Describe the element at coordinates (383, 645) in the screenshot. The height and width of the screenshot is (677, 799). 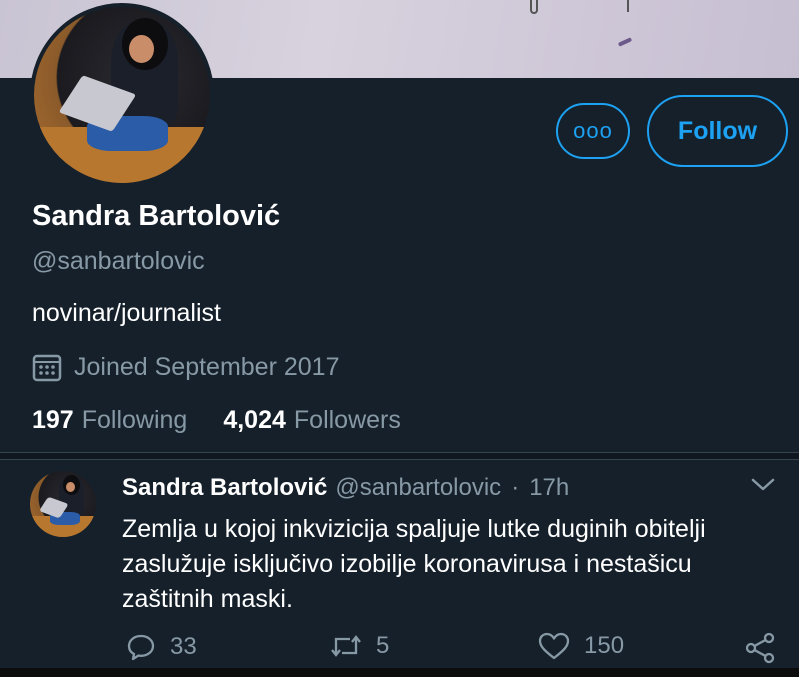
I see `retweet-count: 5` at that location.